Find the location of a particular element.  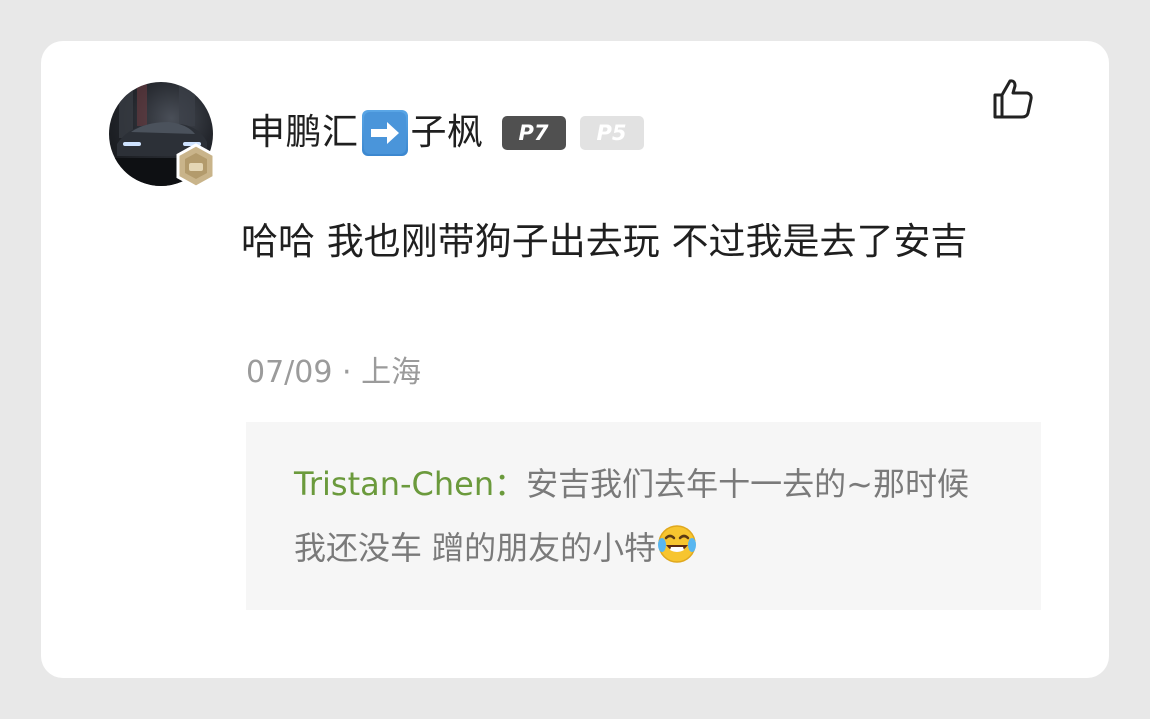

comment-meta: 07/09 · 上海 is located at coordinates (333, 373).